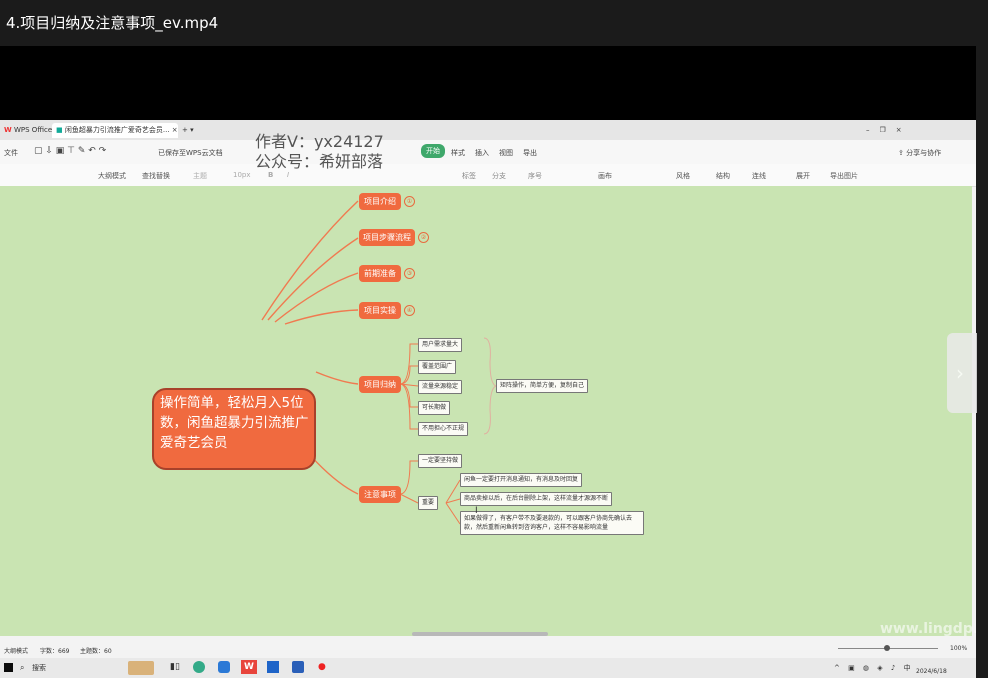 The image size is (988, 678). Describe the element at coordinates (387, 237) in the screenshot. I see `branch-project-steps: 项目步骤流程` at that location.